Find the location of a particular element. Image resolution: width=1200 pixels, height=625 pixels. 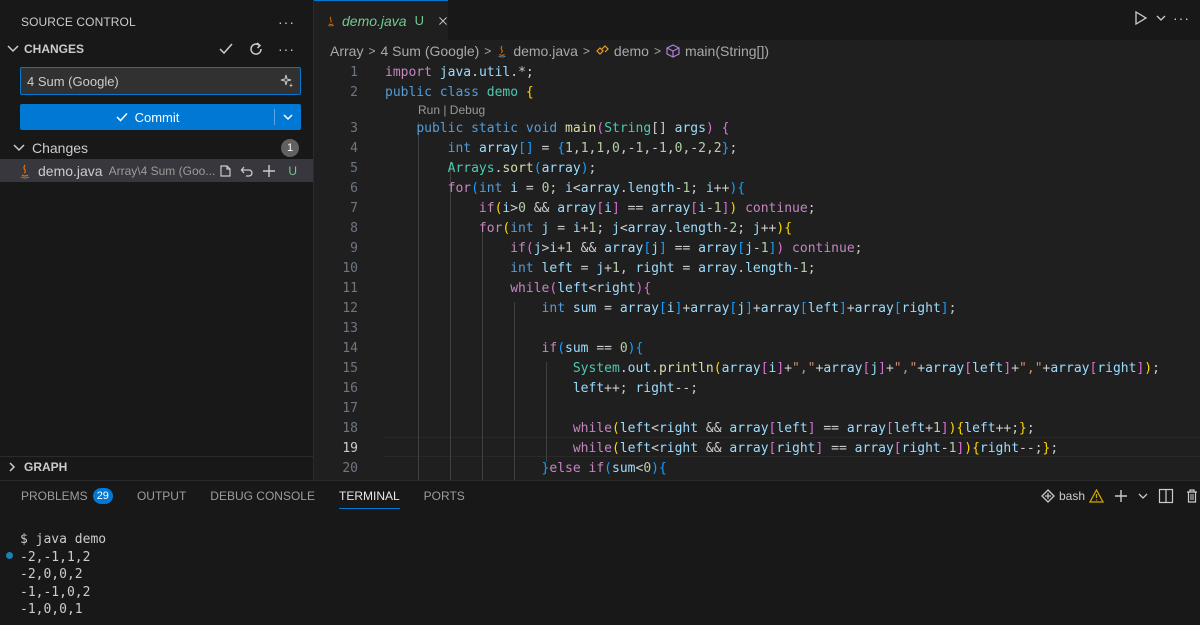

tab-output: OUTPUT is located at coordinates (161, 496).